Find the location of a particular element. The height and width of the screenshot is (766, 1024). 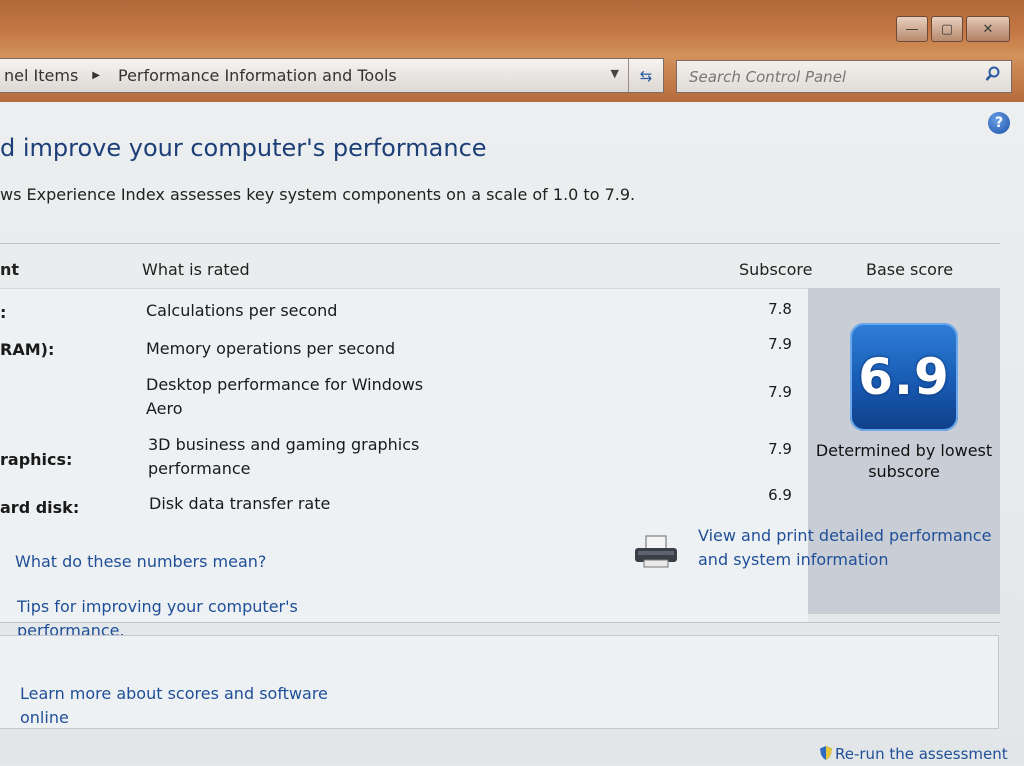

search-input: Search Control Panel is located at coordinates (844, 76).